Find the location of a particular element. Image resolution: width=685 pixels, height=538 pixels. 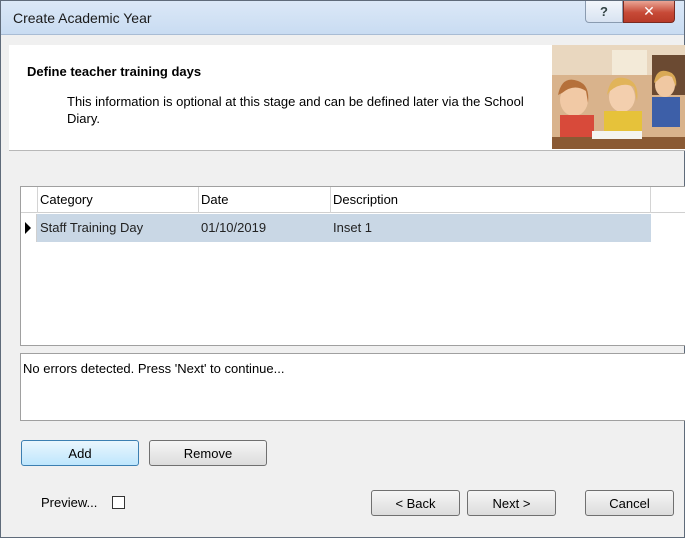

cancel-button: Cancel is located at coordinates (629, 503).